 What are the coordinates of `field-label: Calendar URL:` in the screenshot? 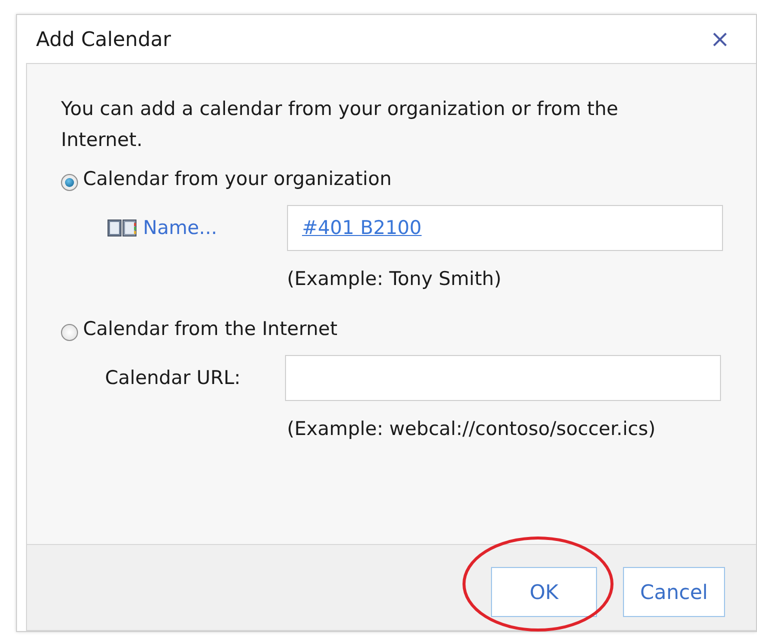 It's located at (173, 378).